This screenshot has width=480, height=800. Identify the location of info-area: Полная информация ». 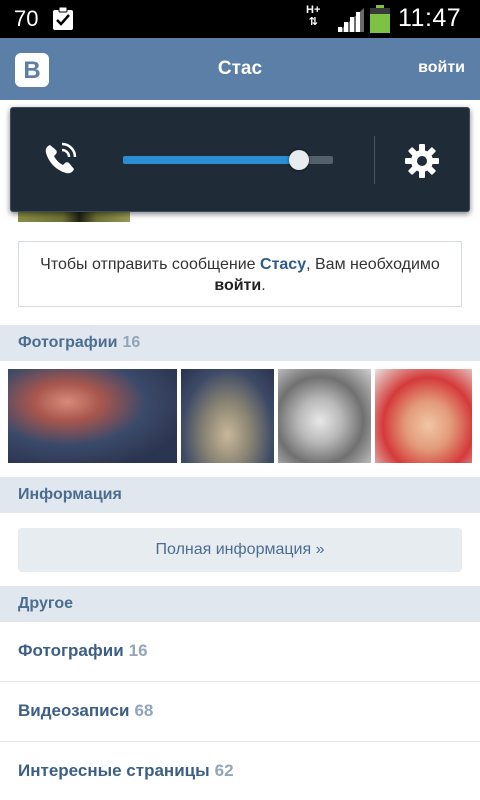
(240, 550).